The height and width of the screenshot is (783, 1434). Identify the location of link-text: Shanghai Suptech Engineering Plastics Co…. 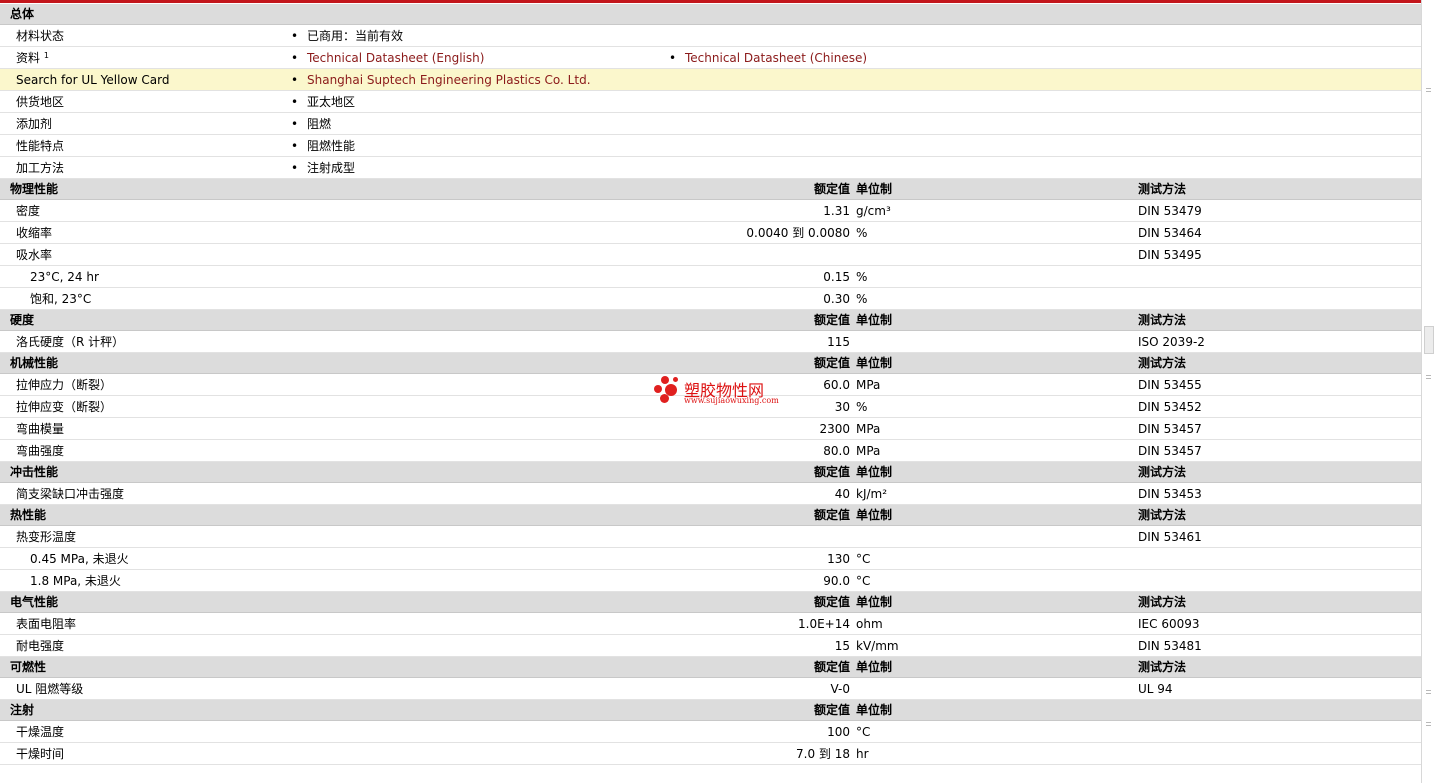
(449, 80).